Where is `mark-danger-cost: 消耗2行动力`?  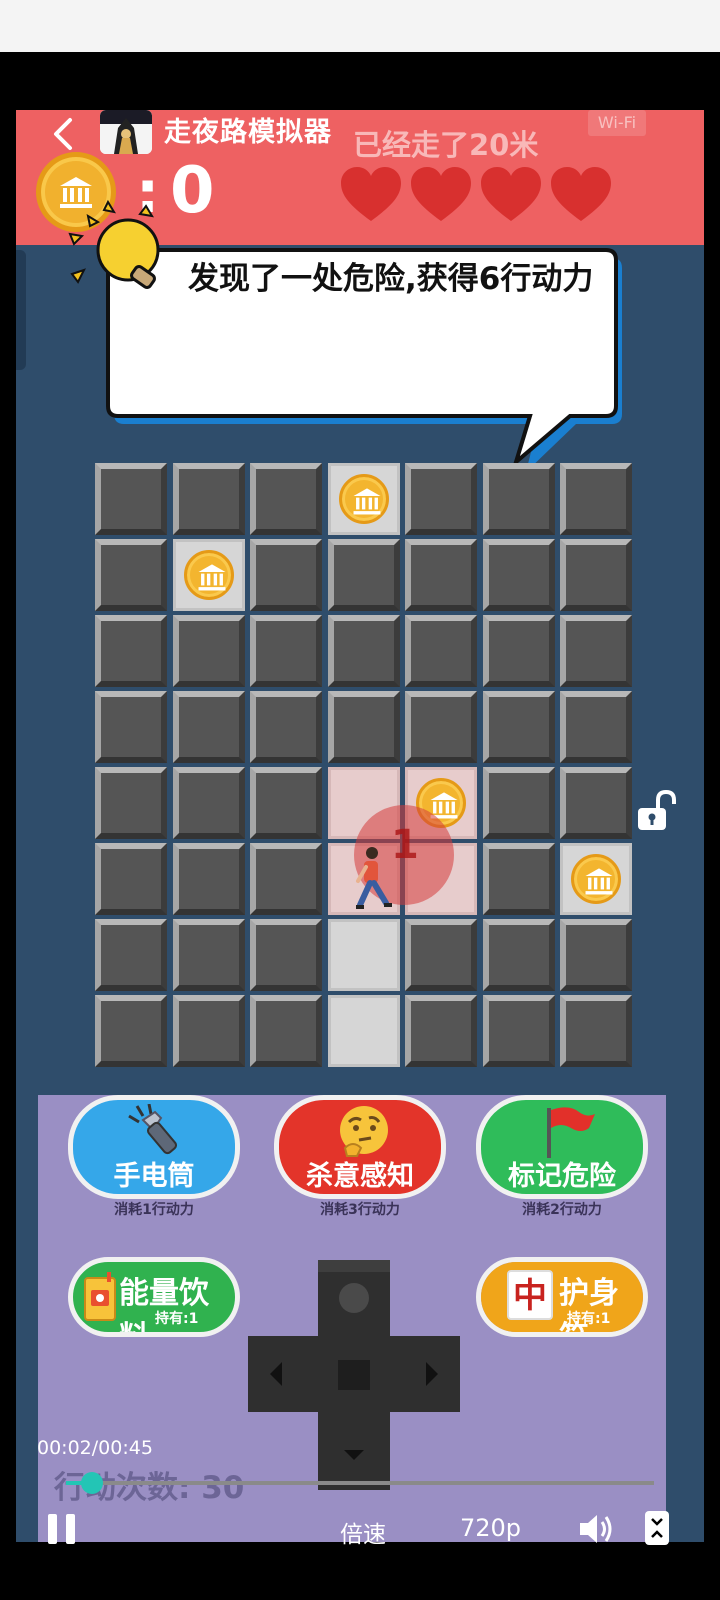
mark-danger-cost: 消耗2行动力 is located at coordinates (562, 1210).